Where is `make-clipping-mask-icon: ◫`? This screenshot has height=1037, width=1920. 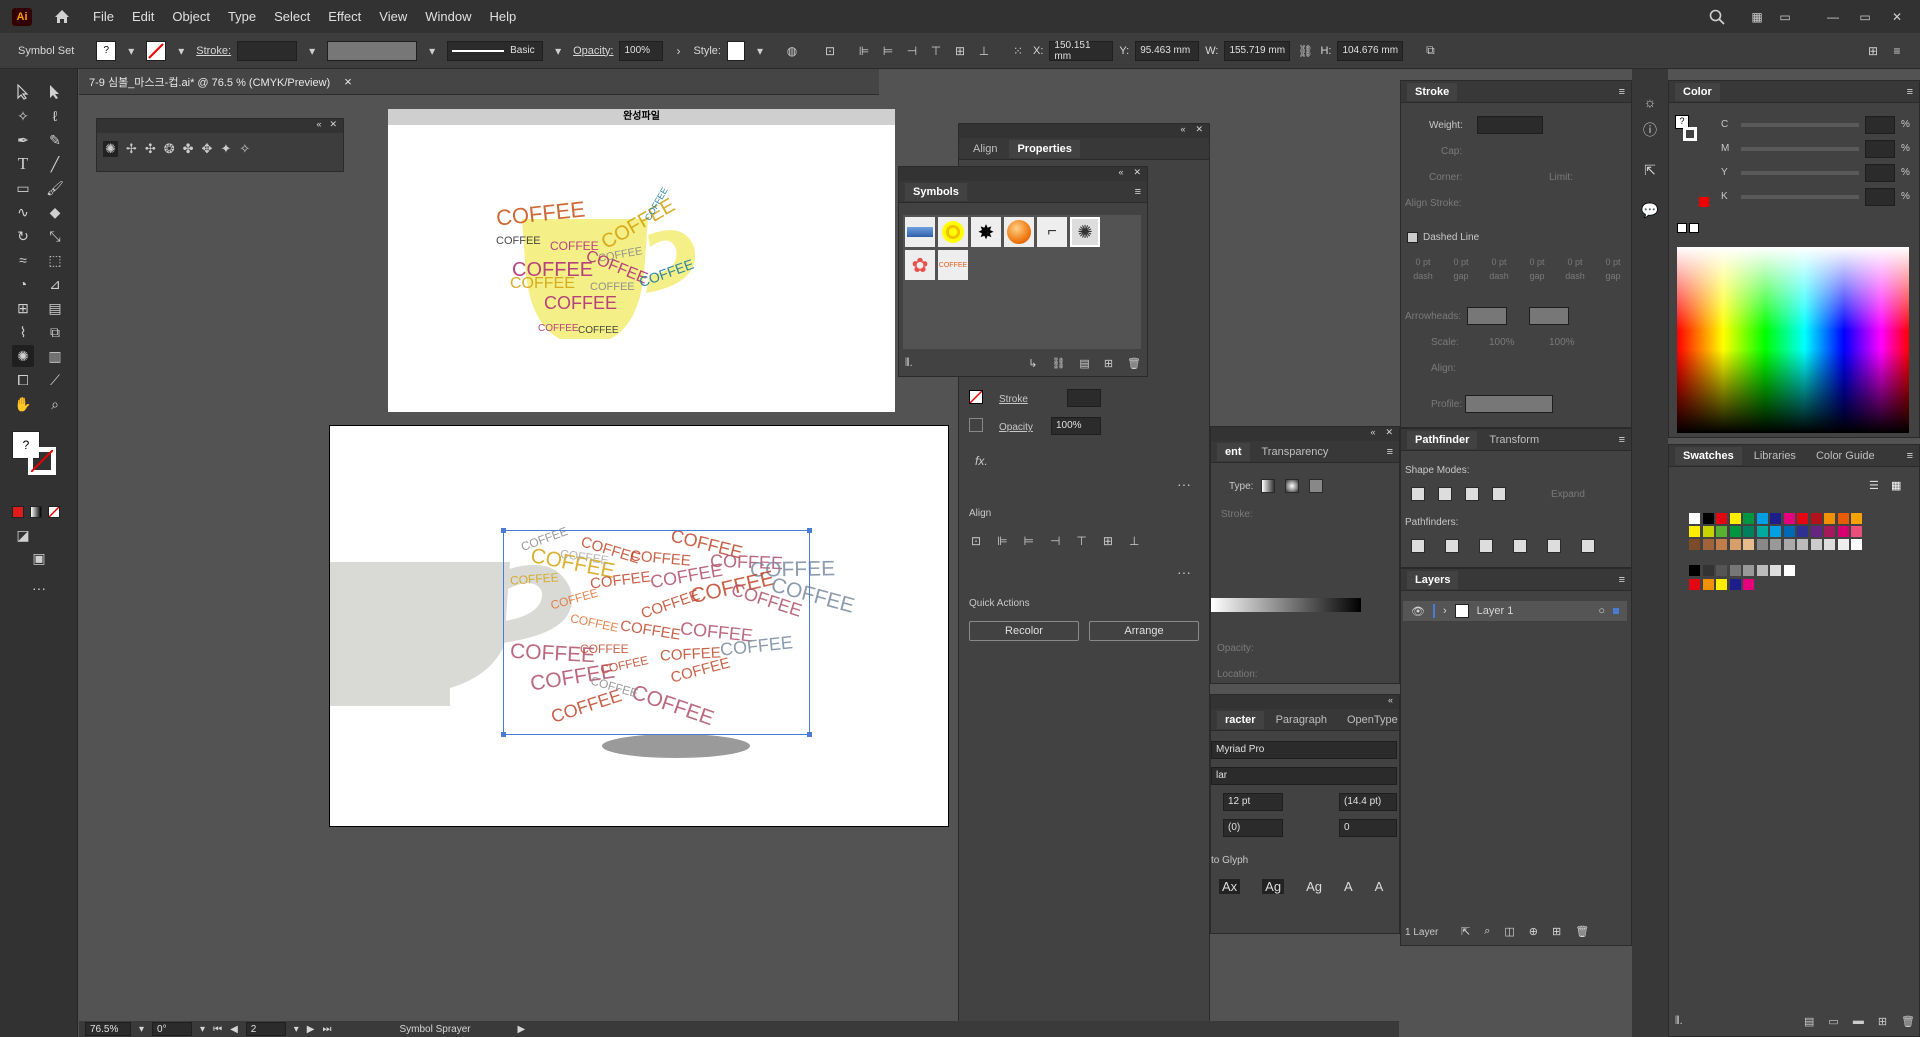
make-clipping-mask-icon: ◫ is located at coordinates (1509, 931).